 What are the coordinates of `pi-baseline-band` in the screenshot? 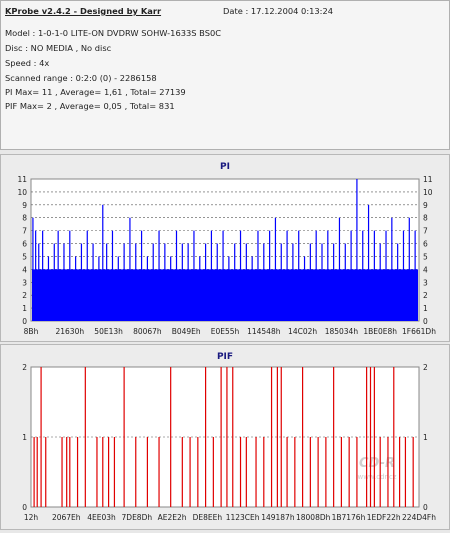 It's located at (225, 295).